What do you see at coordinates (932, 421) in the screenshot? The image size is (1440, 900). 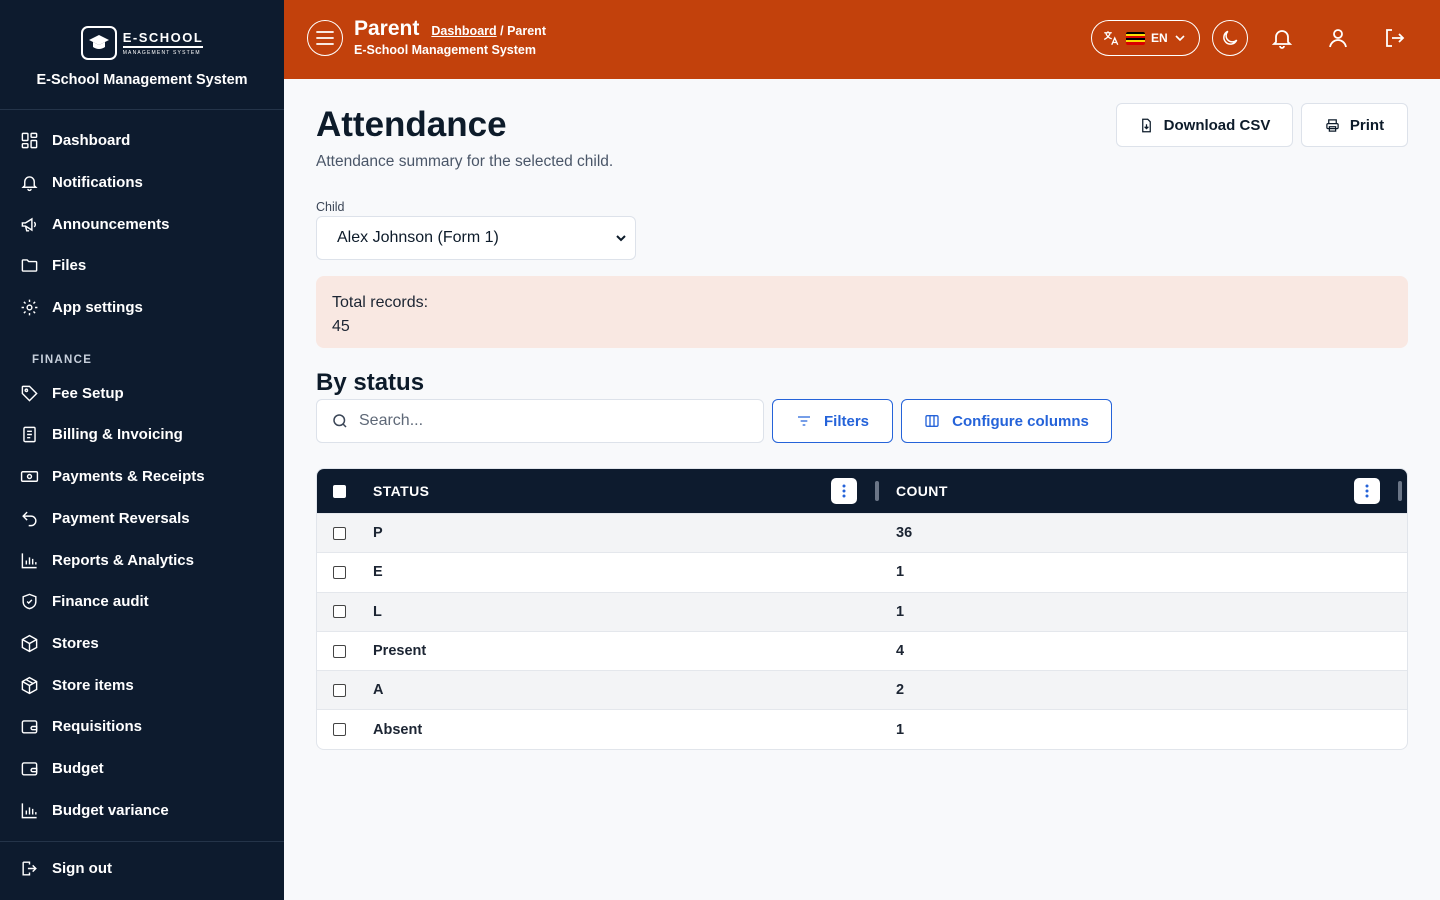 I see `columns-icon` at bounding box center [932, 421].